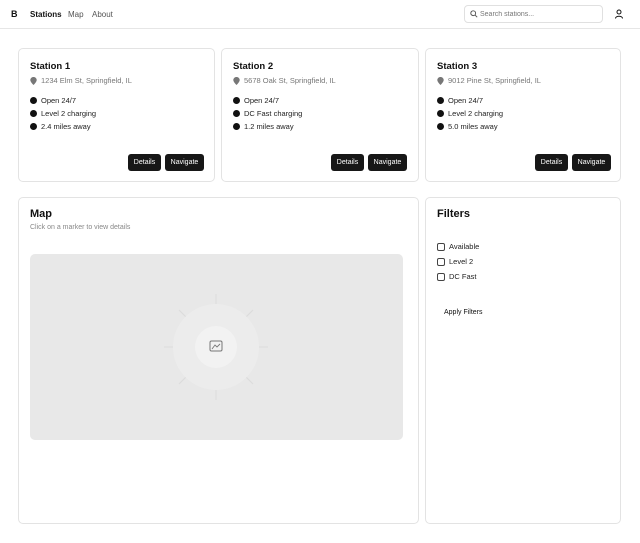 Image resolution: width=640 pixels, height=543 pixels. I want to click on feature-text: DC Fast charging, so click(273, 113).